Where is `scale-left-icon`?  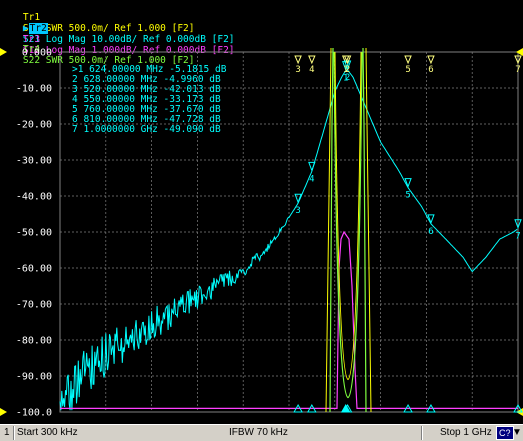
scale-left-icon is located at coordinates (3, 412).